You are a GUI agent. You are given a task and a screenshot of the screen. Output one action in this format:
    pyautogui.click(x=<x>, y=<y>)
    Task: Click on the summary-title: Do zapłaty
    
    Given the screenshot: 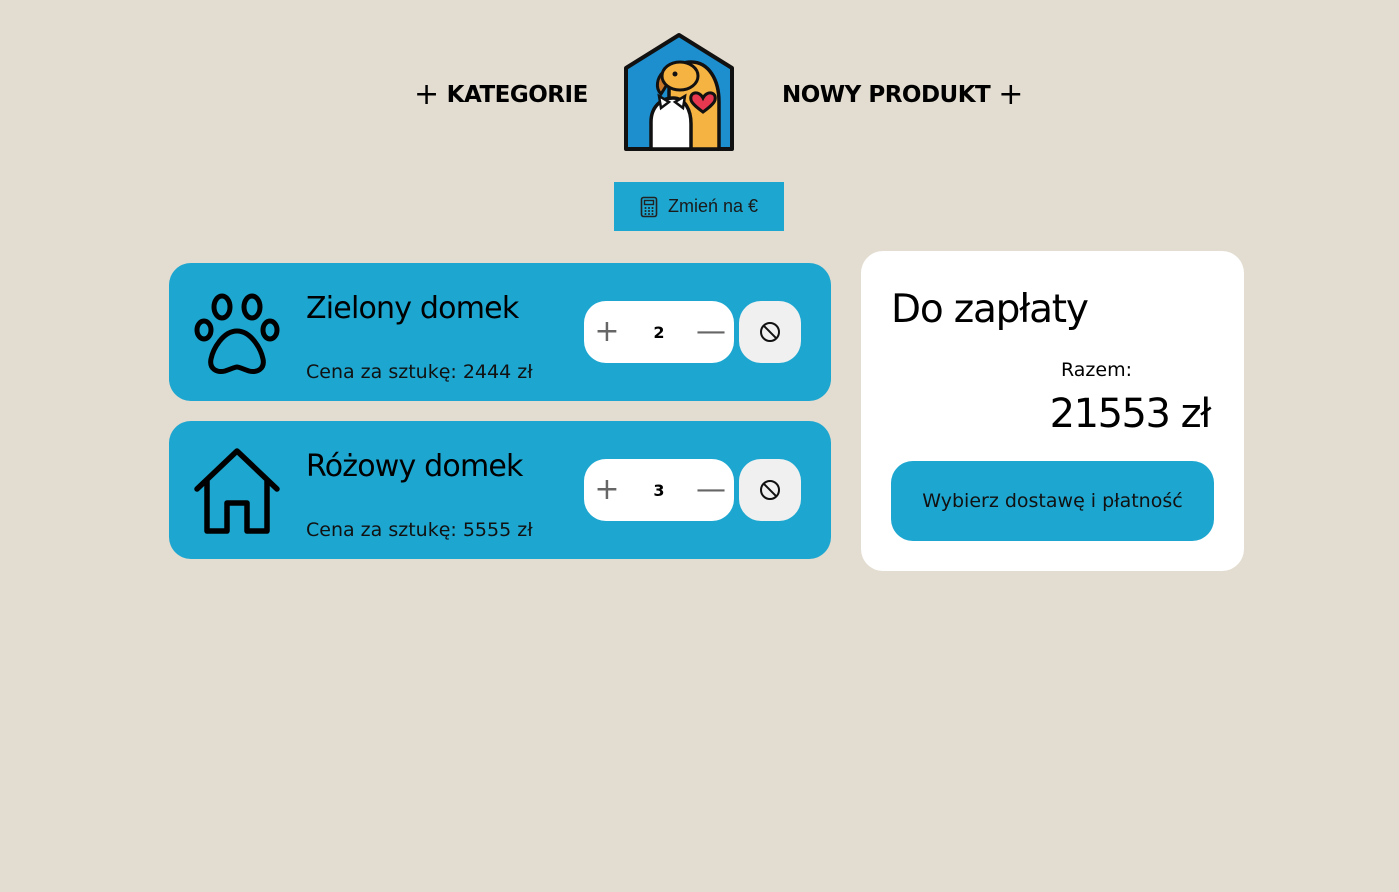 What is the action you would take?
    pyautogui.click(x=990, y=309)
    